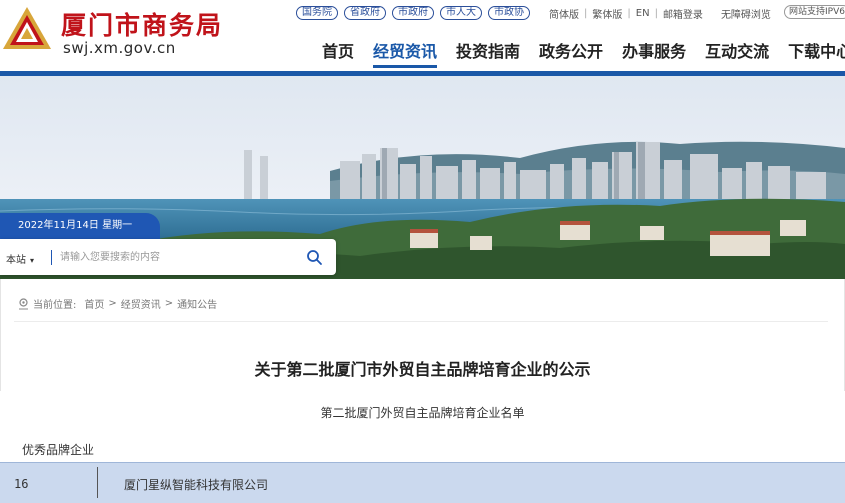 The image size is (845, 503). What do you see at coordinates (660, 13) in the screenshot?
I see `utility-links: 简体版 | 繁体版 | EN | 邮箱登录 无障碍浏览` at bounding box center [660, 13].